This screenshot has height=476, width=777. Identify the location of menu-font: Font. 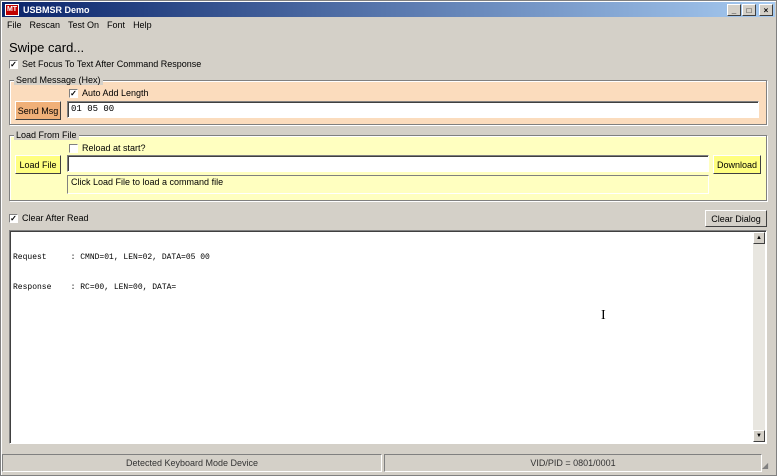
(116, 25).